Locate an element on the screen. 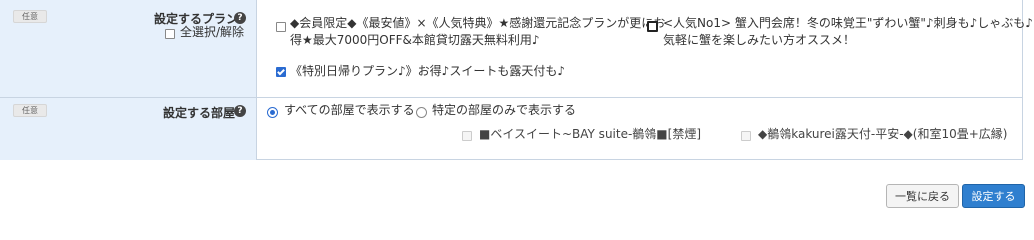 Image resolution: width=1034 pixels, height=240 pixels. column-divider is located at coordinates (256, 80).